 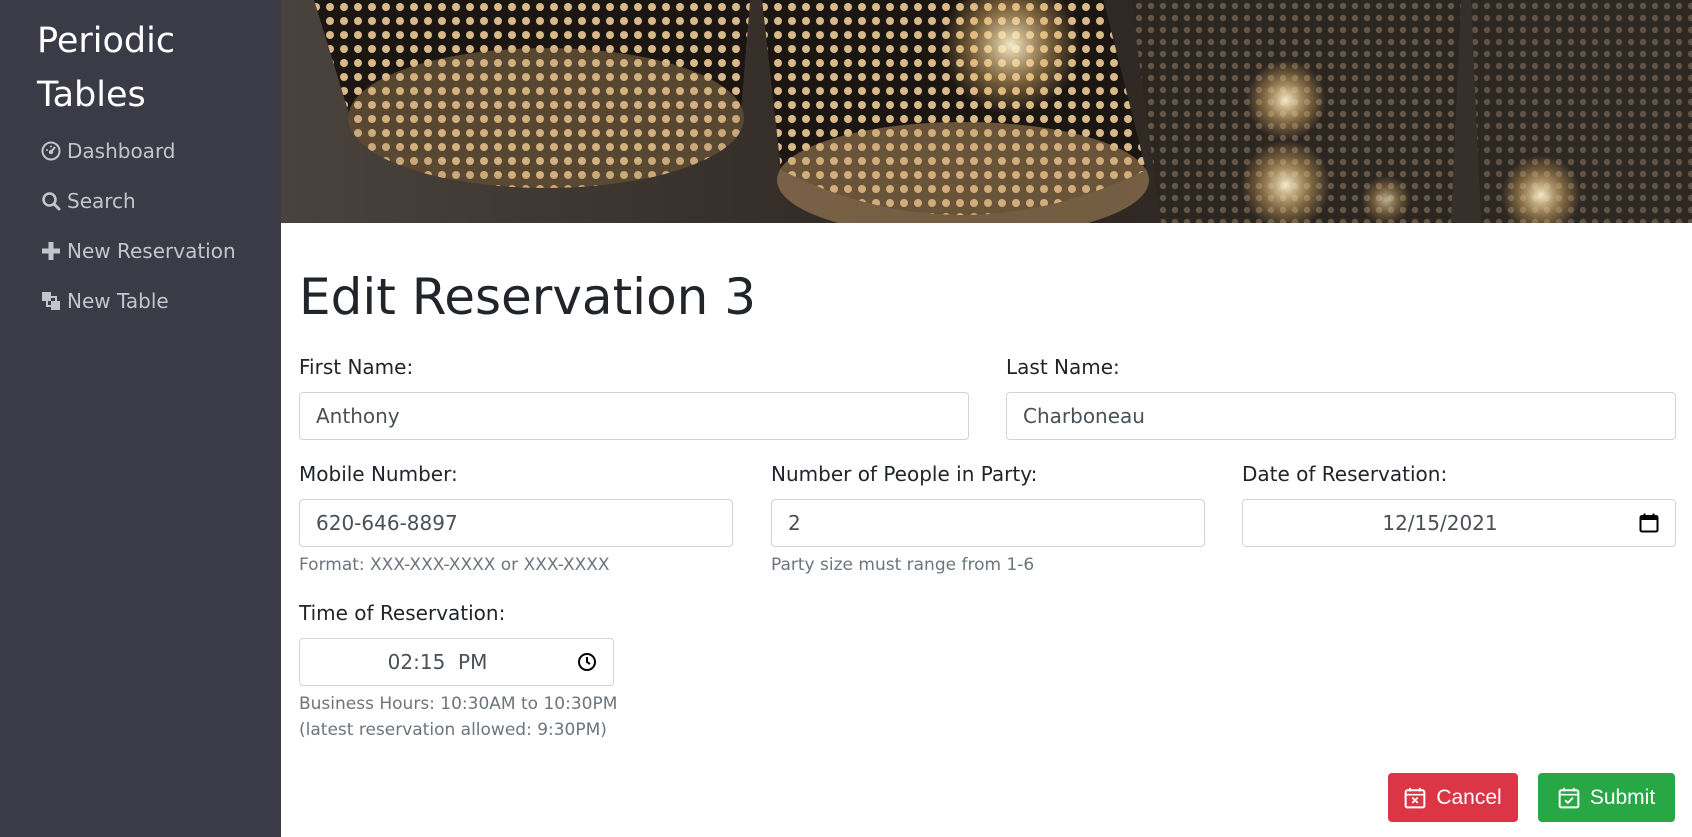 I want to click on calendar-check-icon, so click(x=1569, y=798).